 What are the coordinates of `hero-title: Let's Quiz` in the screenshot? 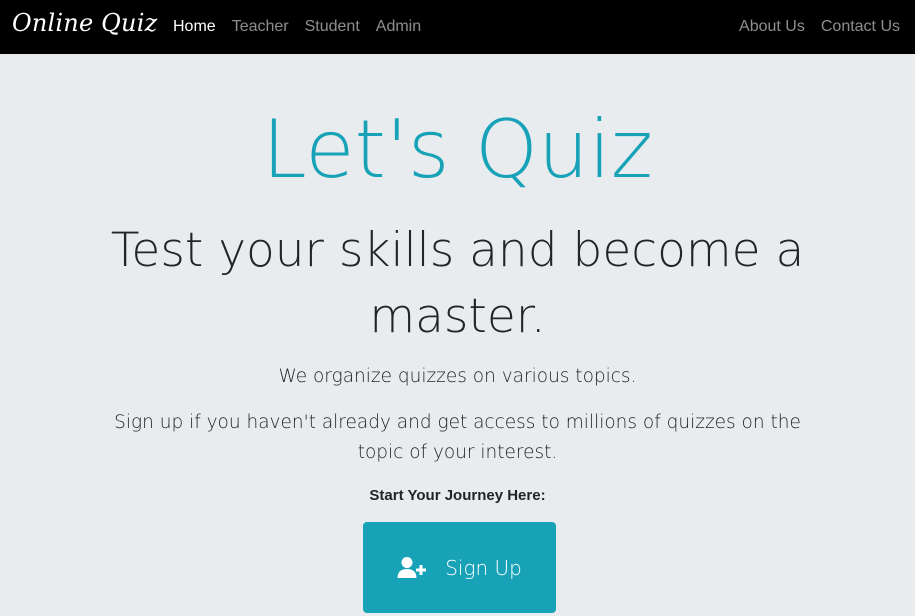 It's located at (457, 149).